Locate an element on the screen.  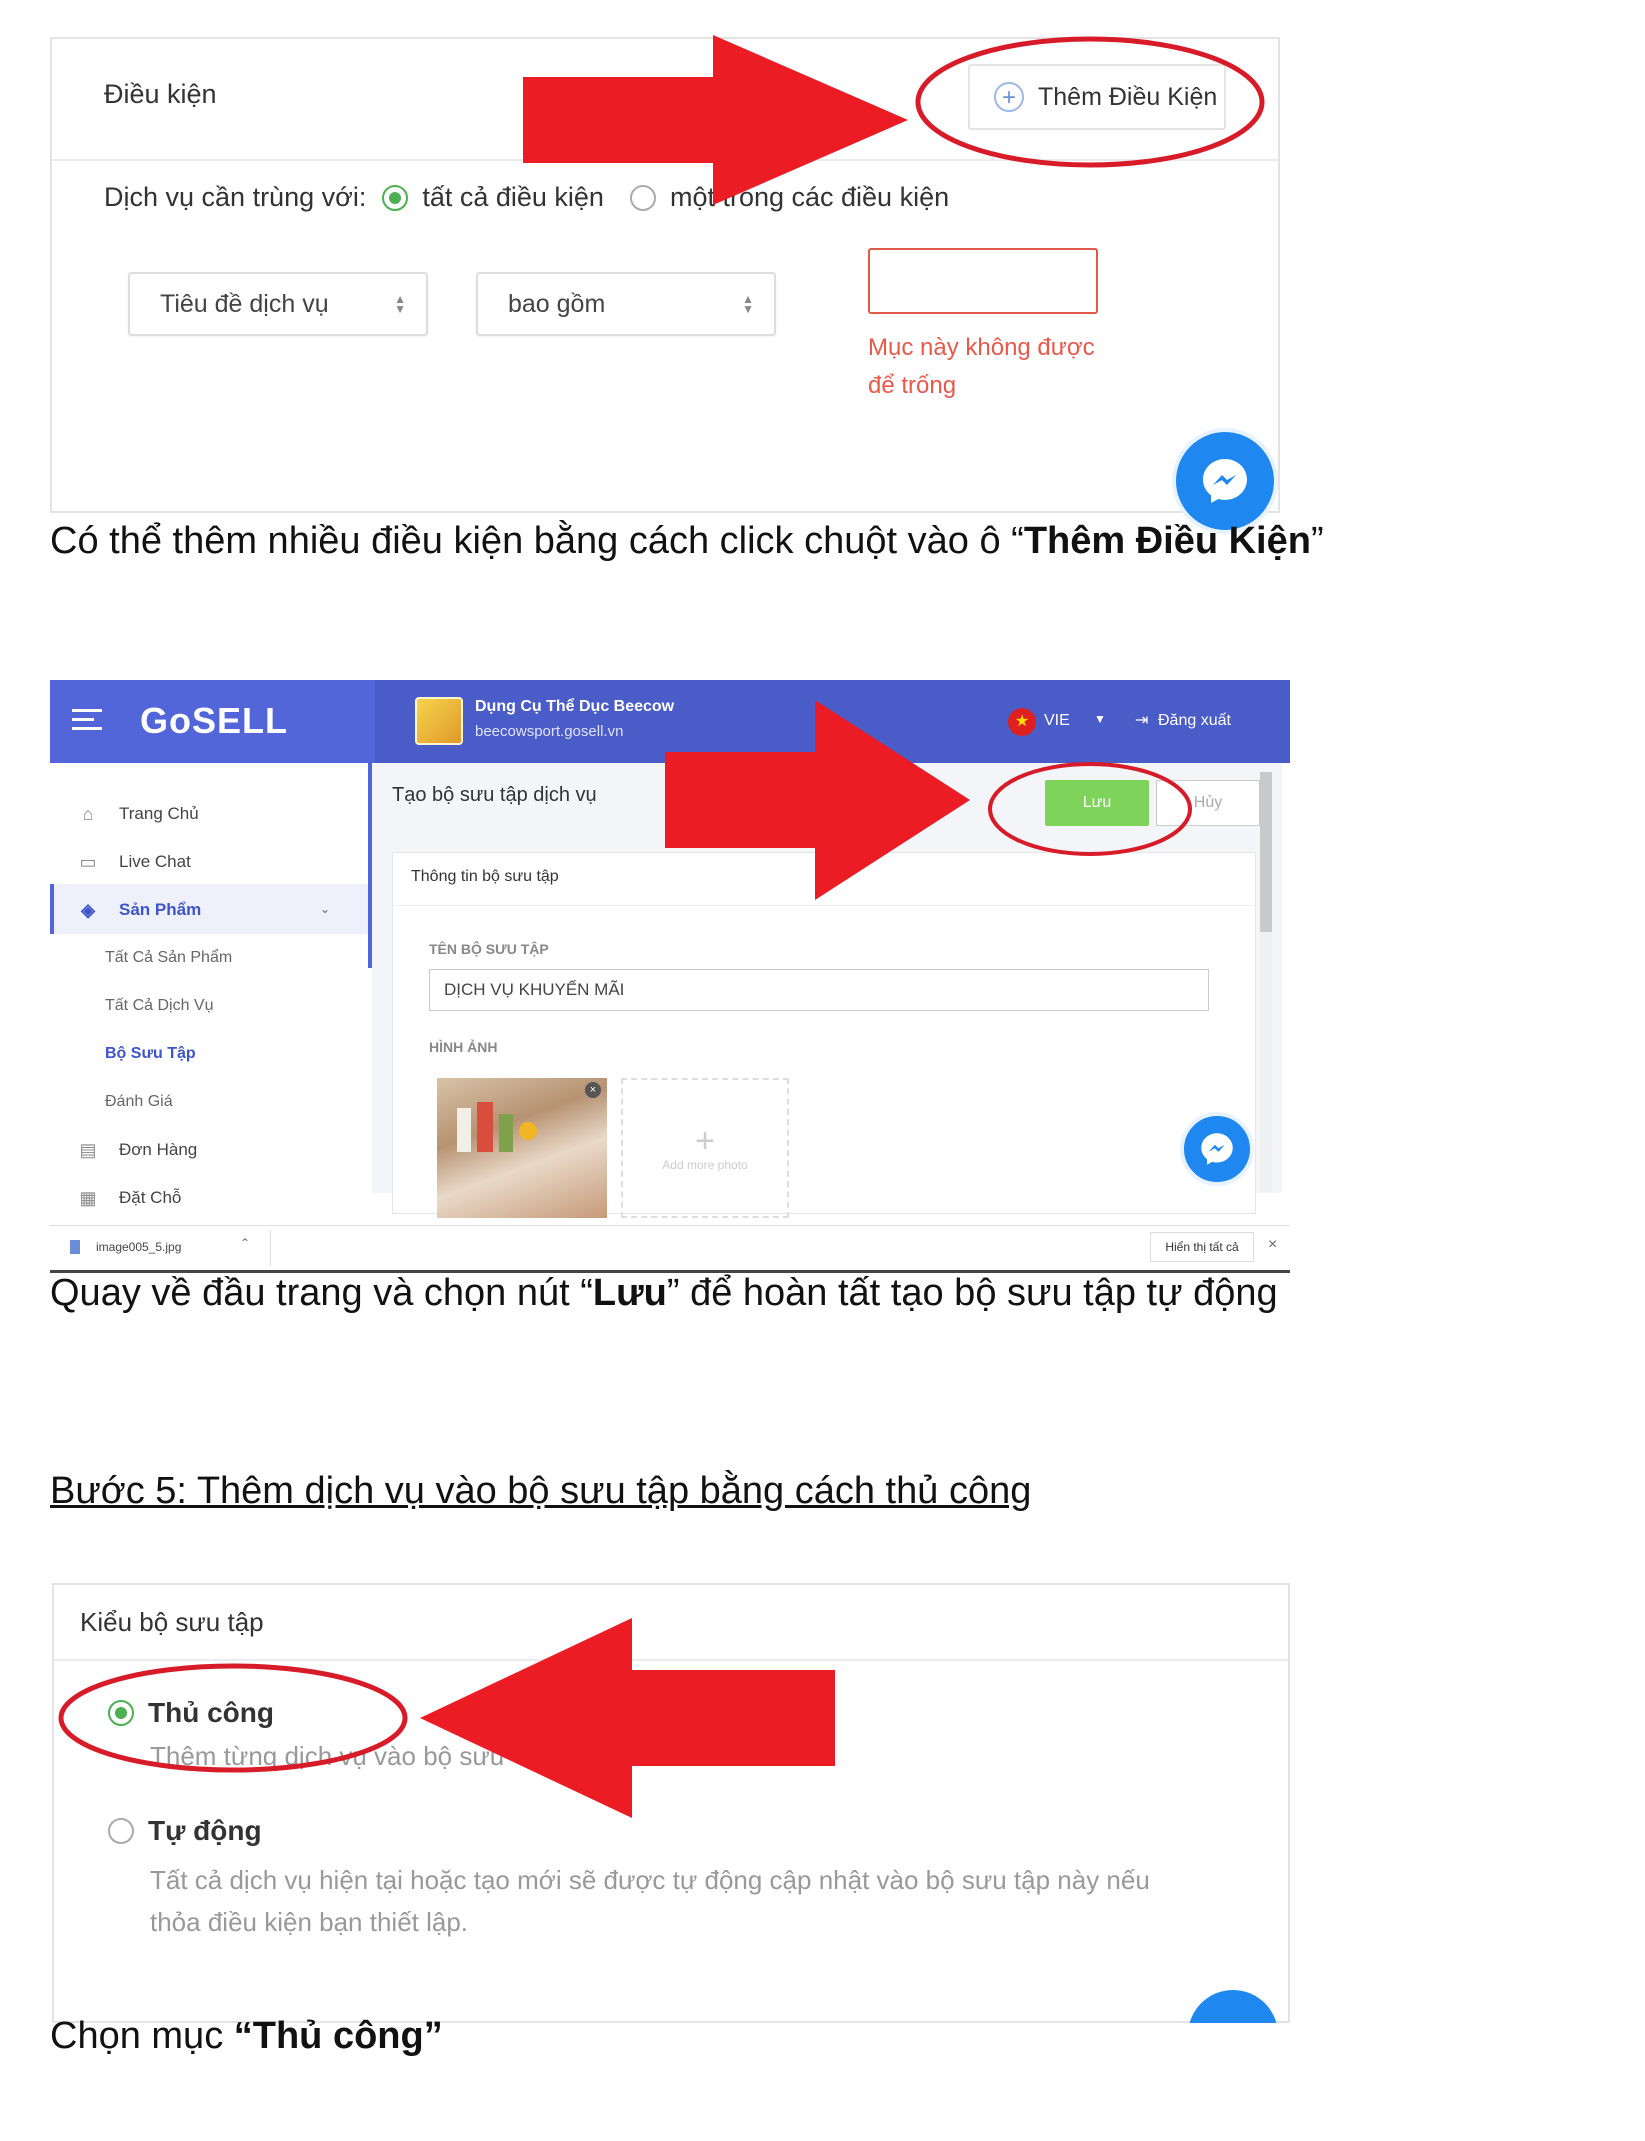
error-message: Mục này không được để trống is located at coordinates (998, 367).